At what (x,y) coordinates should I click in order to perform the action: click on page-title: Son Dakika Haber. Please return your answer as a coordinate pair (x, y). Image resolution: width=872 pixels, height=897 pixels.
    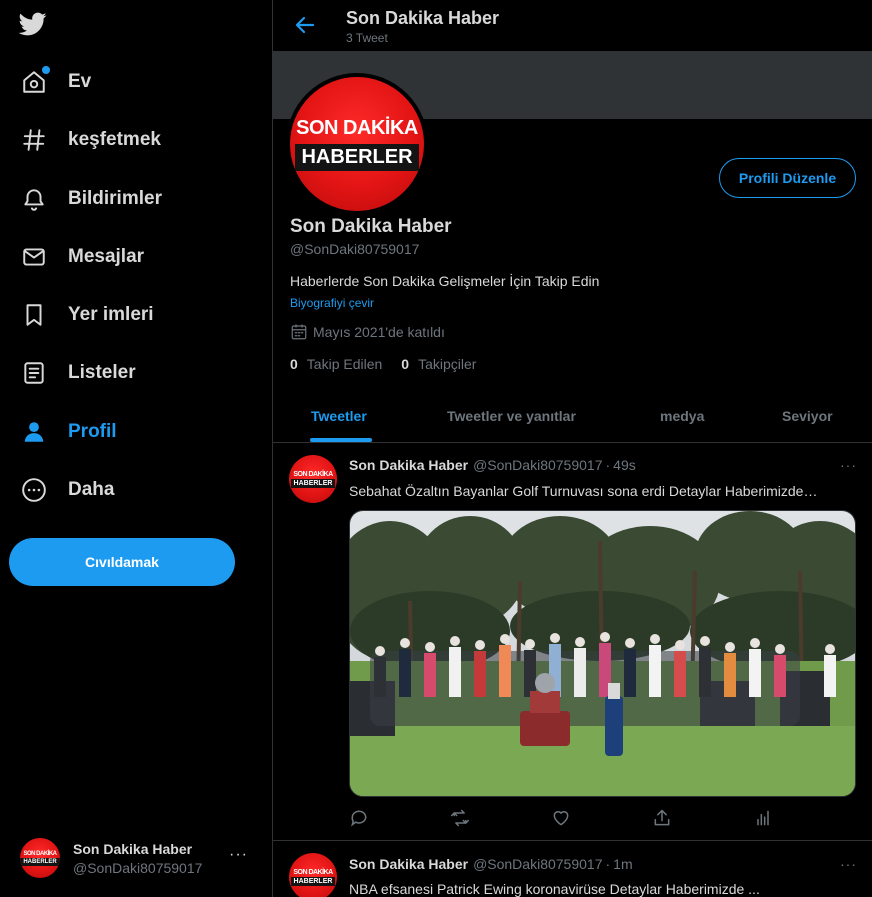
    Looking at the image, I should click on (423, 18).